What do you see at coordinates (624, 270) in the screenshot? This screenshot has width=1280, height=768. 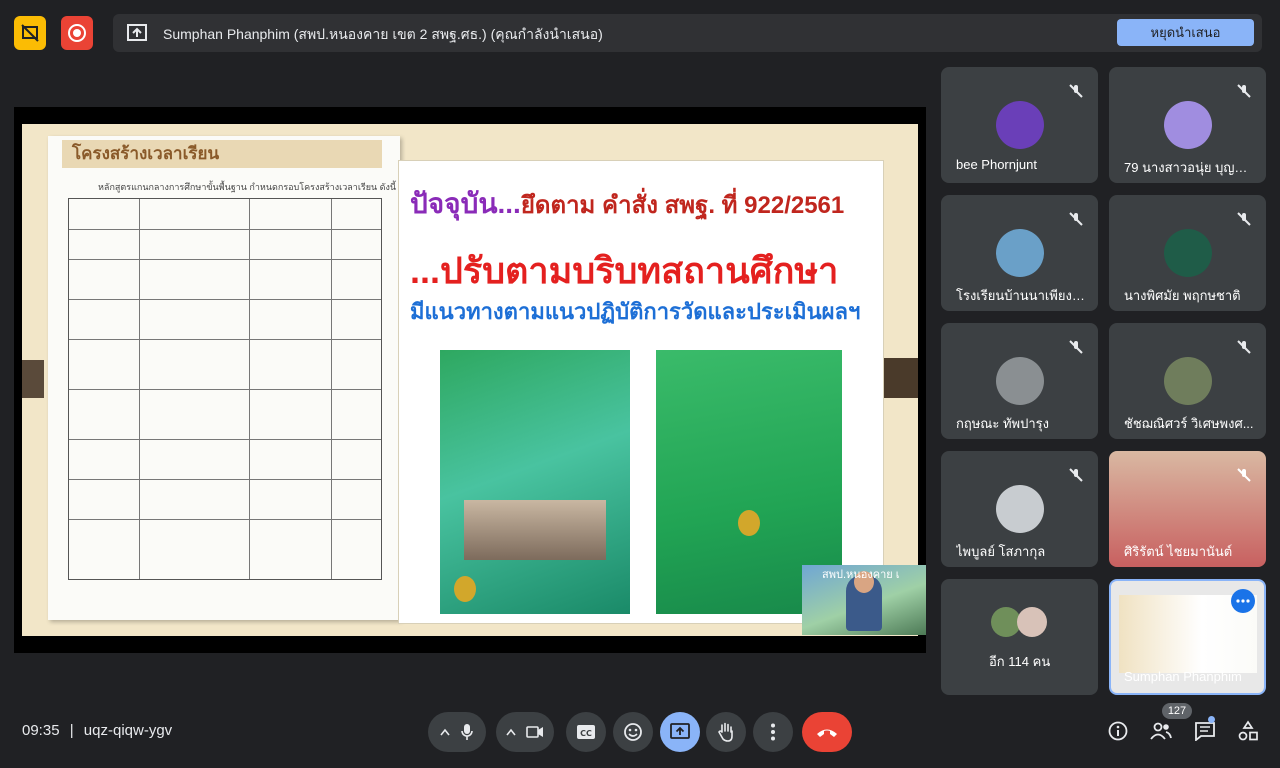 I see `headline-adjust: ...ปรับตามบริบทสถานศึกษา` at bounding box center [624, 270].